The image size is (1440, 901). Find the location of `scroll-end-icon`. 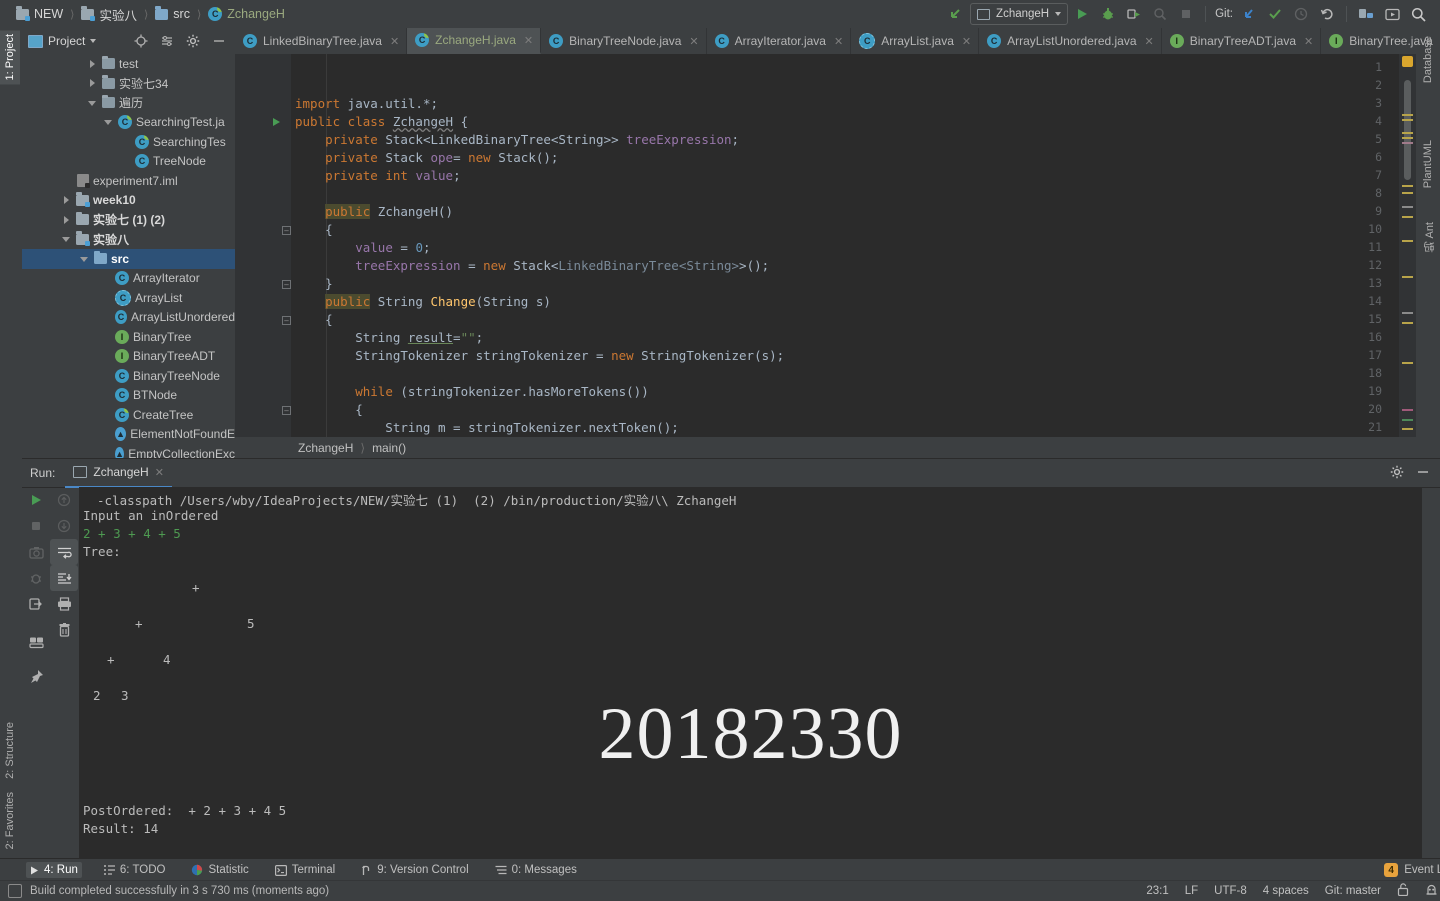

scroll-end-icon is located at coordinates (64, 578).